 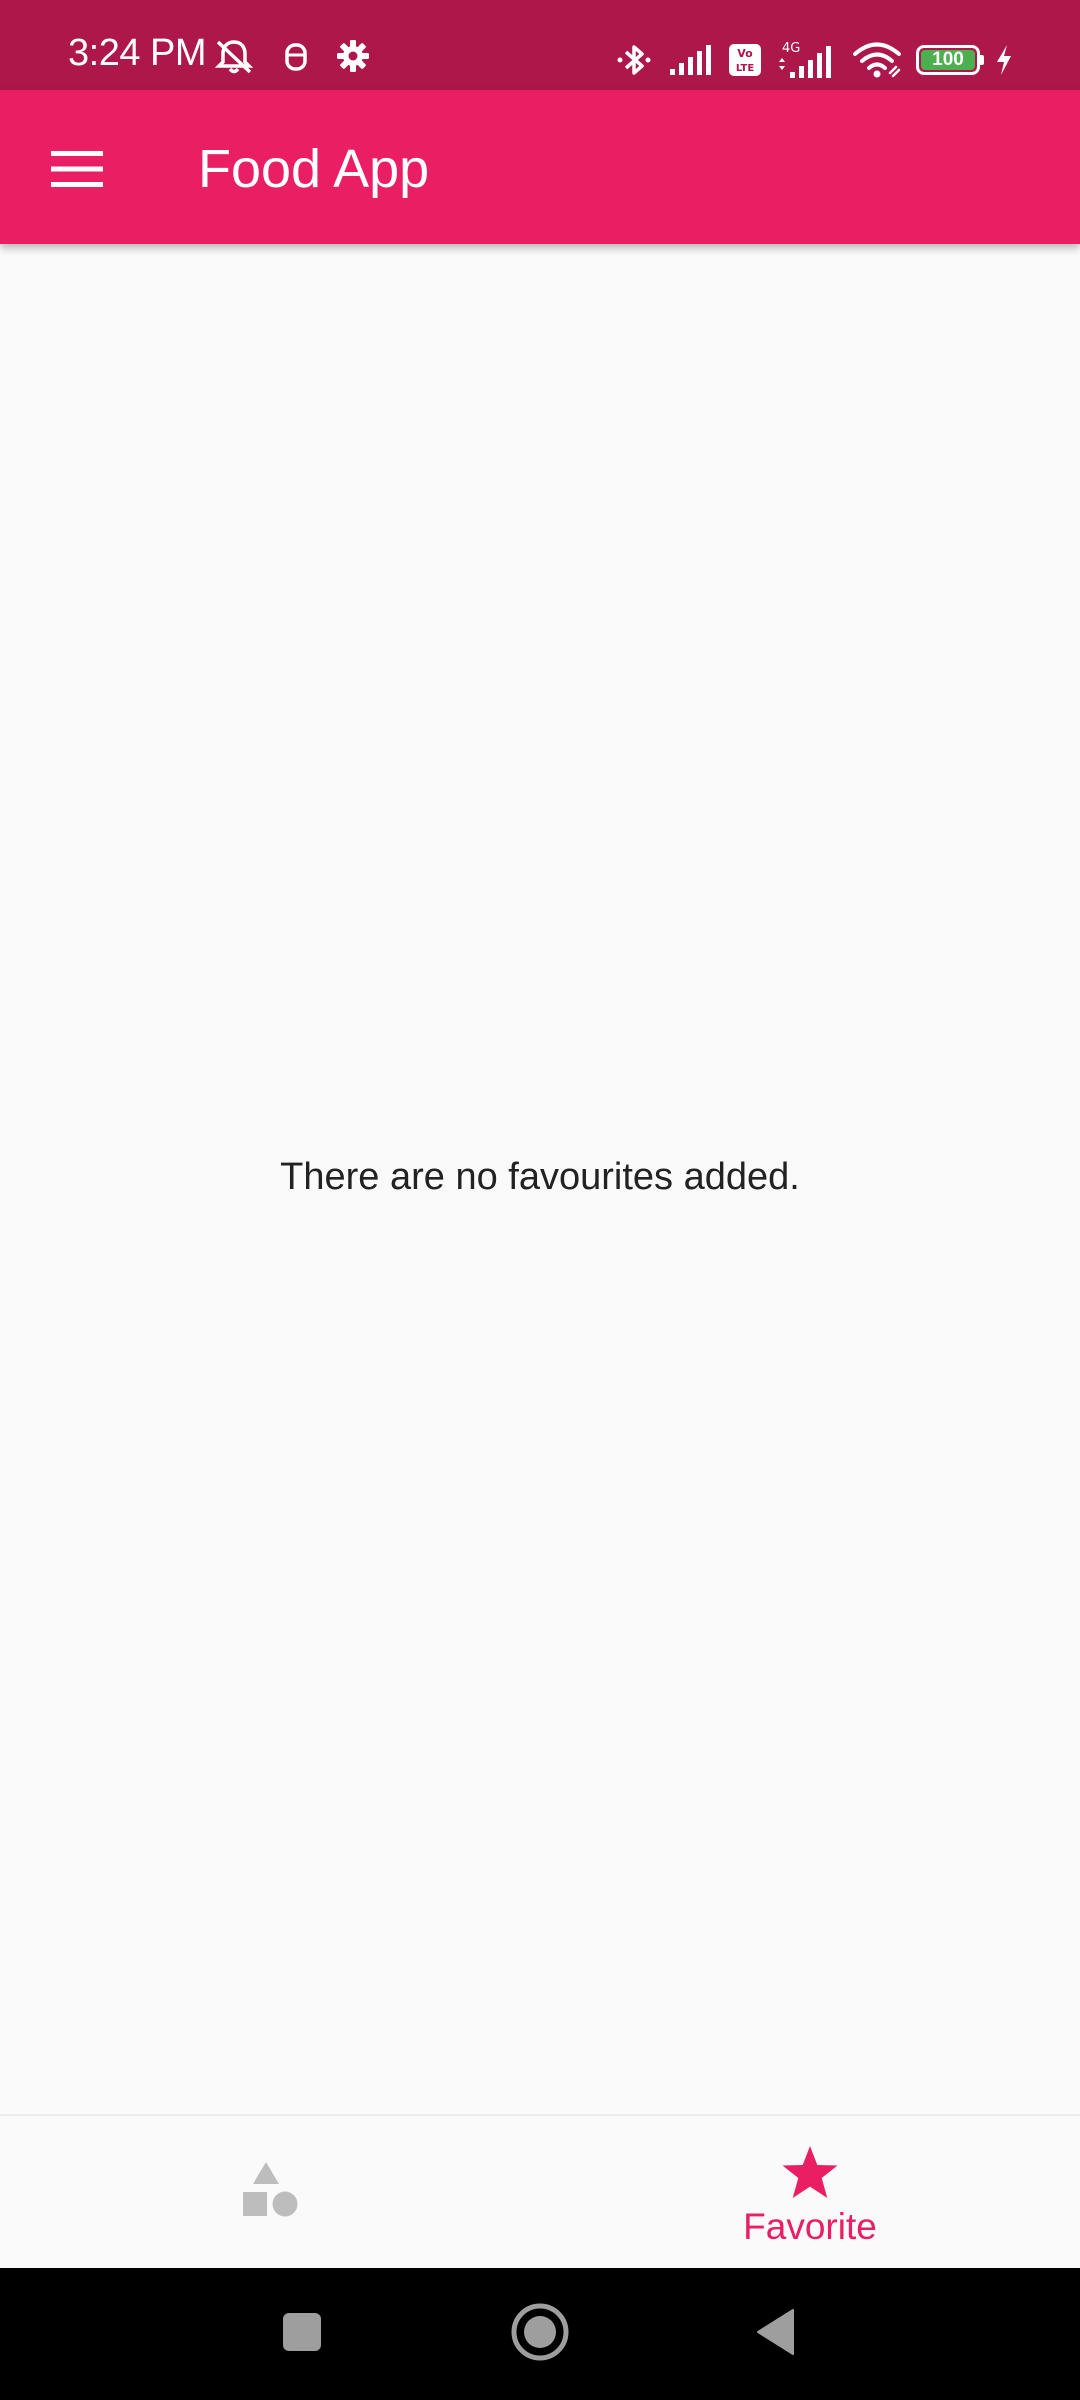 I want to click on status-bar: 3:24 PM Vo LTE 4G 100, so click(x=540, y=45).